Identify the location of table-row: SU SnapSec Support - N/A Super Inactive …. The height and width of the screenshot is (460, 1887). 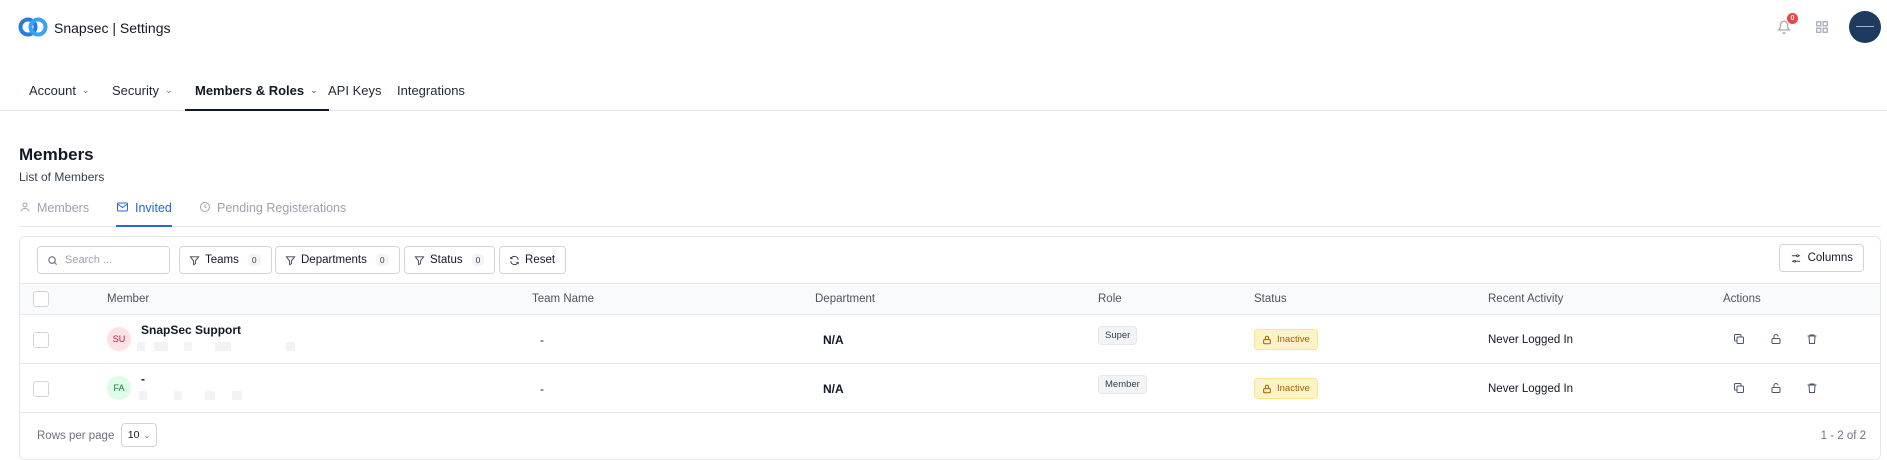
(950, 339).